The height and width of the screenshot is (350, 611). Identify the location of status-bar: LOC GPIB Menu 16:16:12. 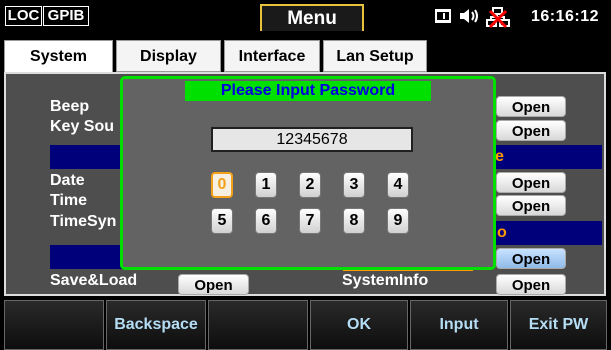
(305, 16).